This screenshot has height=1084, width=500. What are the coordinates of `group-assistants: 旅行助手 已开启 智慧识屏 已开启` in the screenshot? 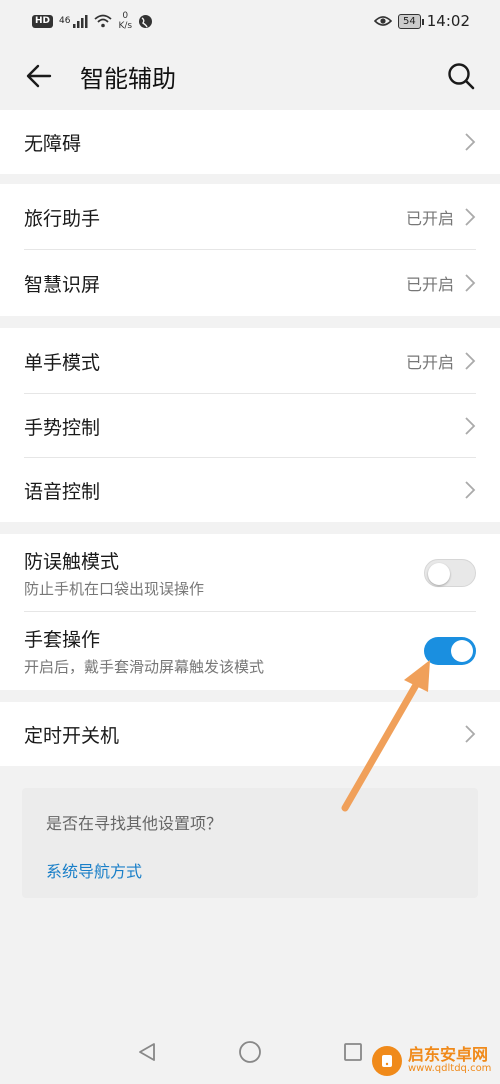 It's located at (250, 250).